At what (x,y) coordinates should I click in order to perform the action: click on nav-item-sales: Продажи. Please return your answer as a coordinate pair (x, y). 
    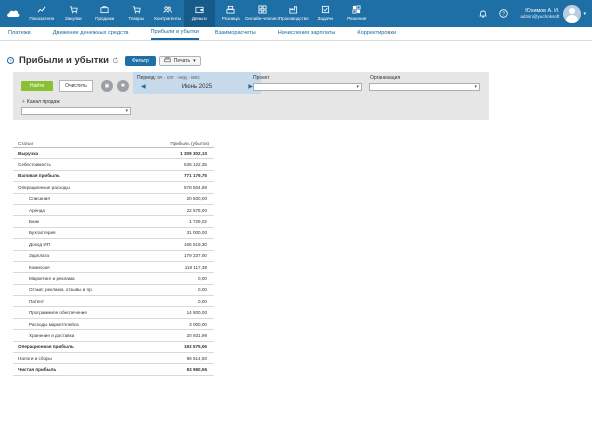
    Looking at the image, I should click on (105, 13).